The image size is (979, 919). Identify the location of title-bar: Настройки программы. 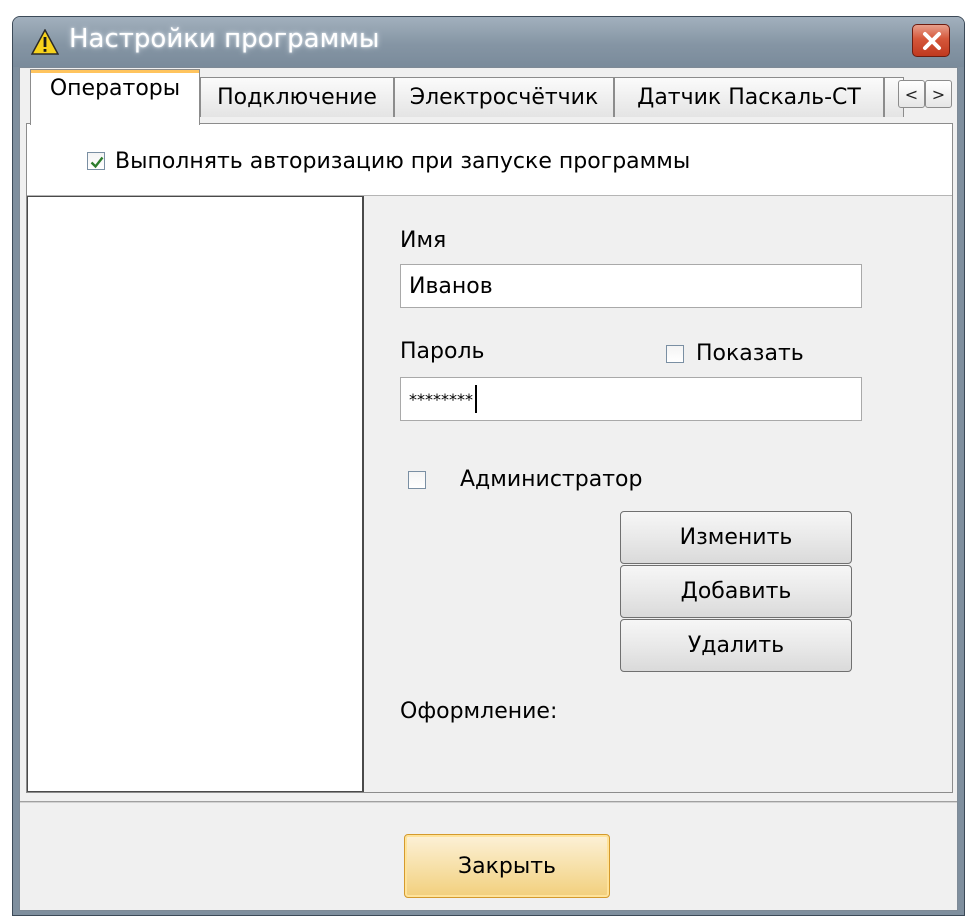
(488, 42).